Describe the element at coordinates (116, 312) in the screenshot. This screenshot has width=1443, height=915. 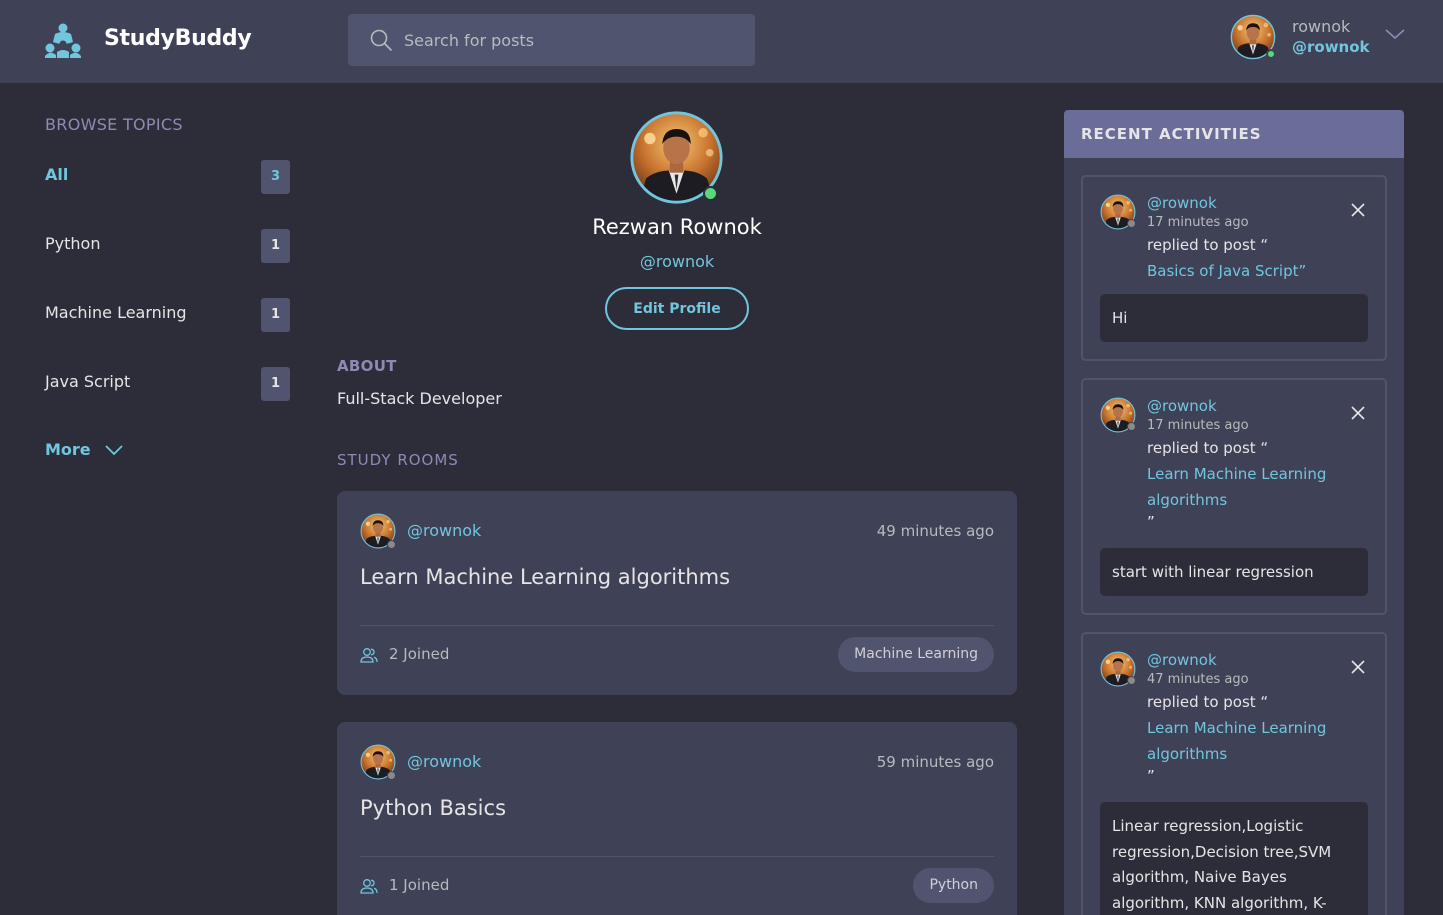
I see `topic-label: Machine Learning` at that location.